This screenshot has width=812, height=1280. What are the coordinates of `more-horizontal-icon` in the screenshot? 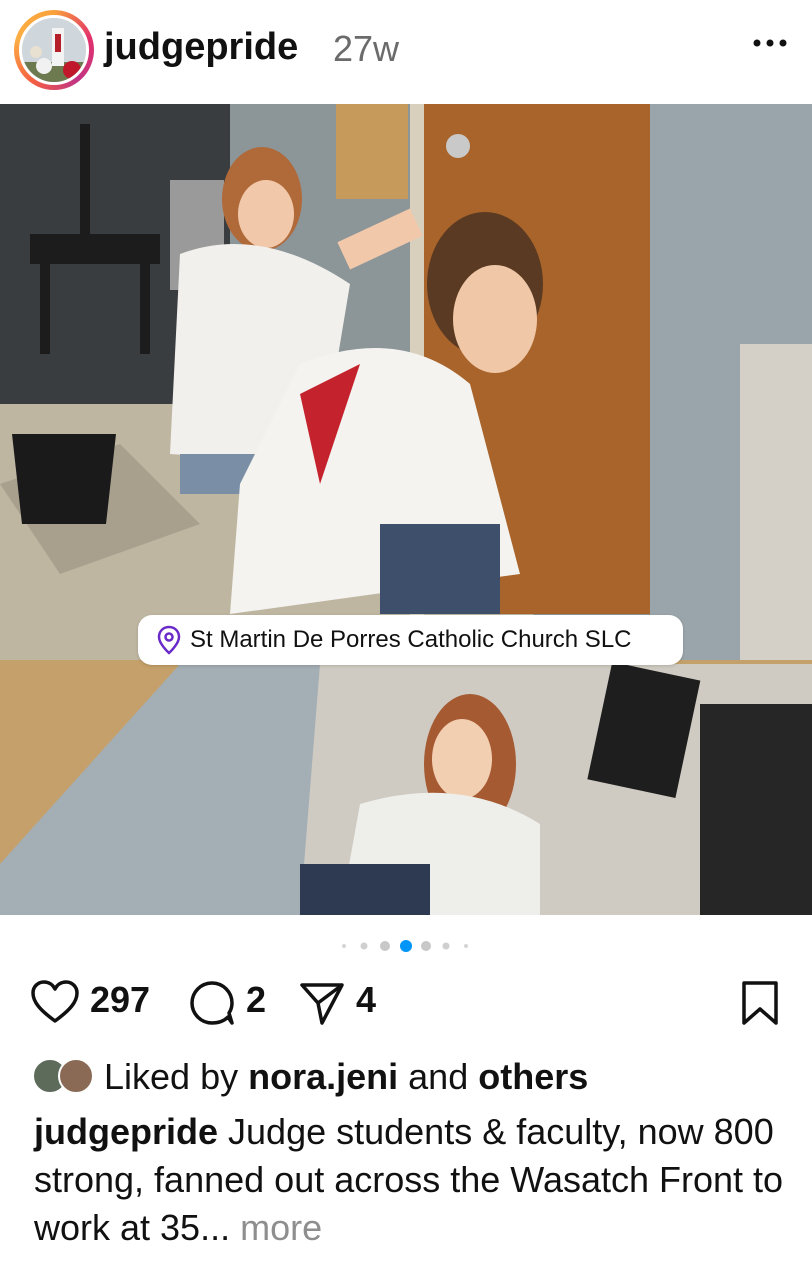 It's located at (770, 43).